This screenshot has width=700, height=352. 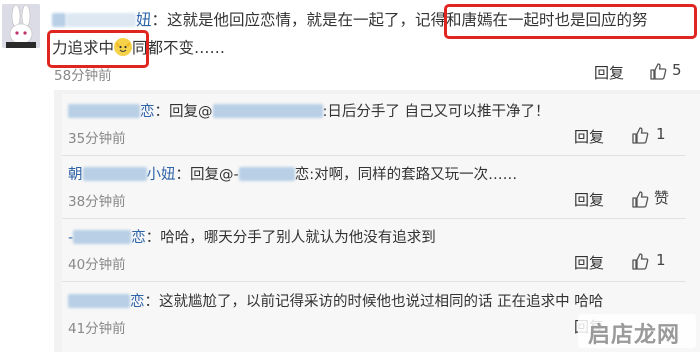 I want to click on reply-2-text-a: ：回复@-, so click(x=207, y=175).